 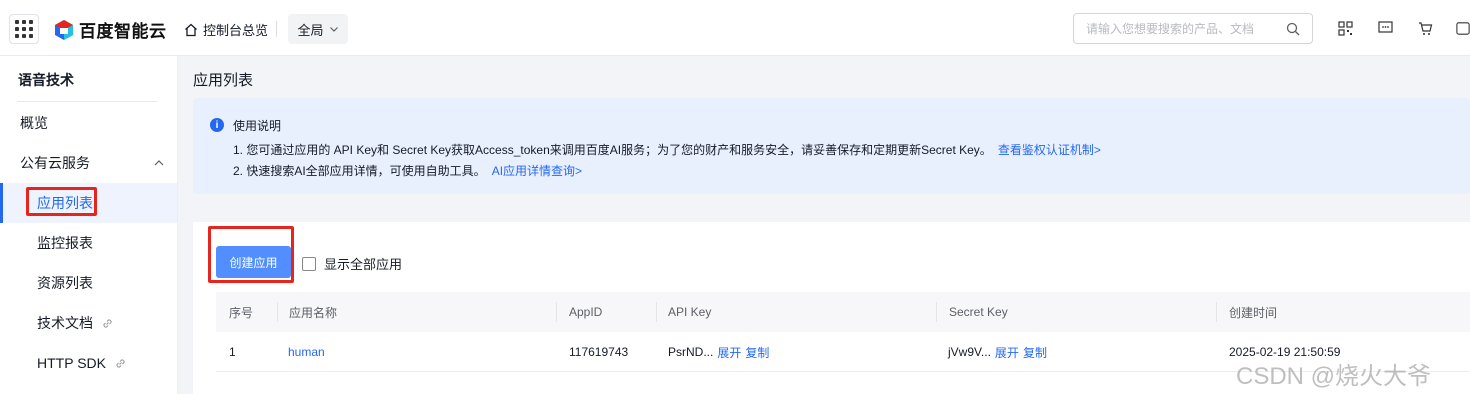 I want to click on region-label: 全局, so click(x=310, y=30).